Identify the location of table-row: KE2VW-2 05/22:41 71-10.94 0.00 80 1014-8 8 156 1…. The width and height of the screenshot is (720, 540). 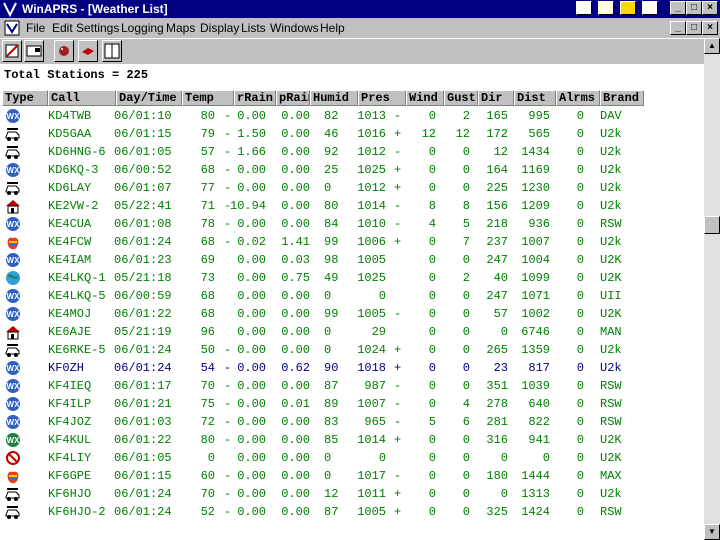
(352, 206).